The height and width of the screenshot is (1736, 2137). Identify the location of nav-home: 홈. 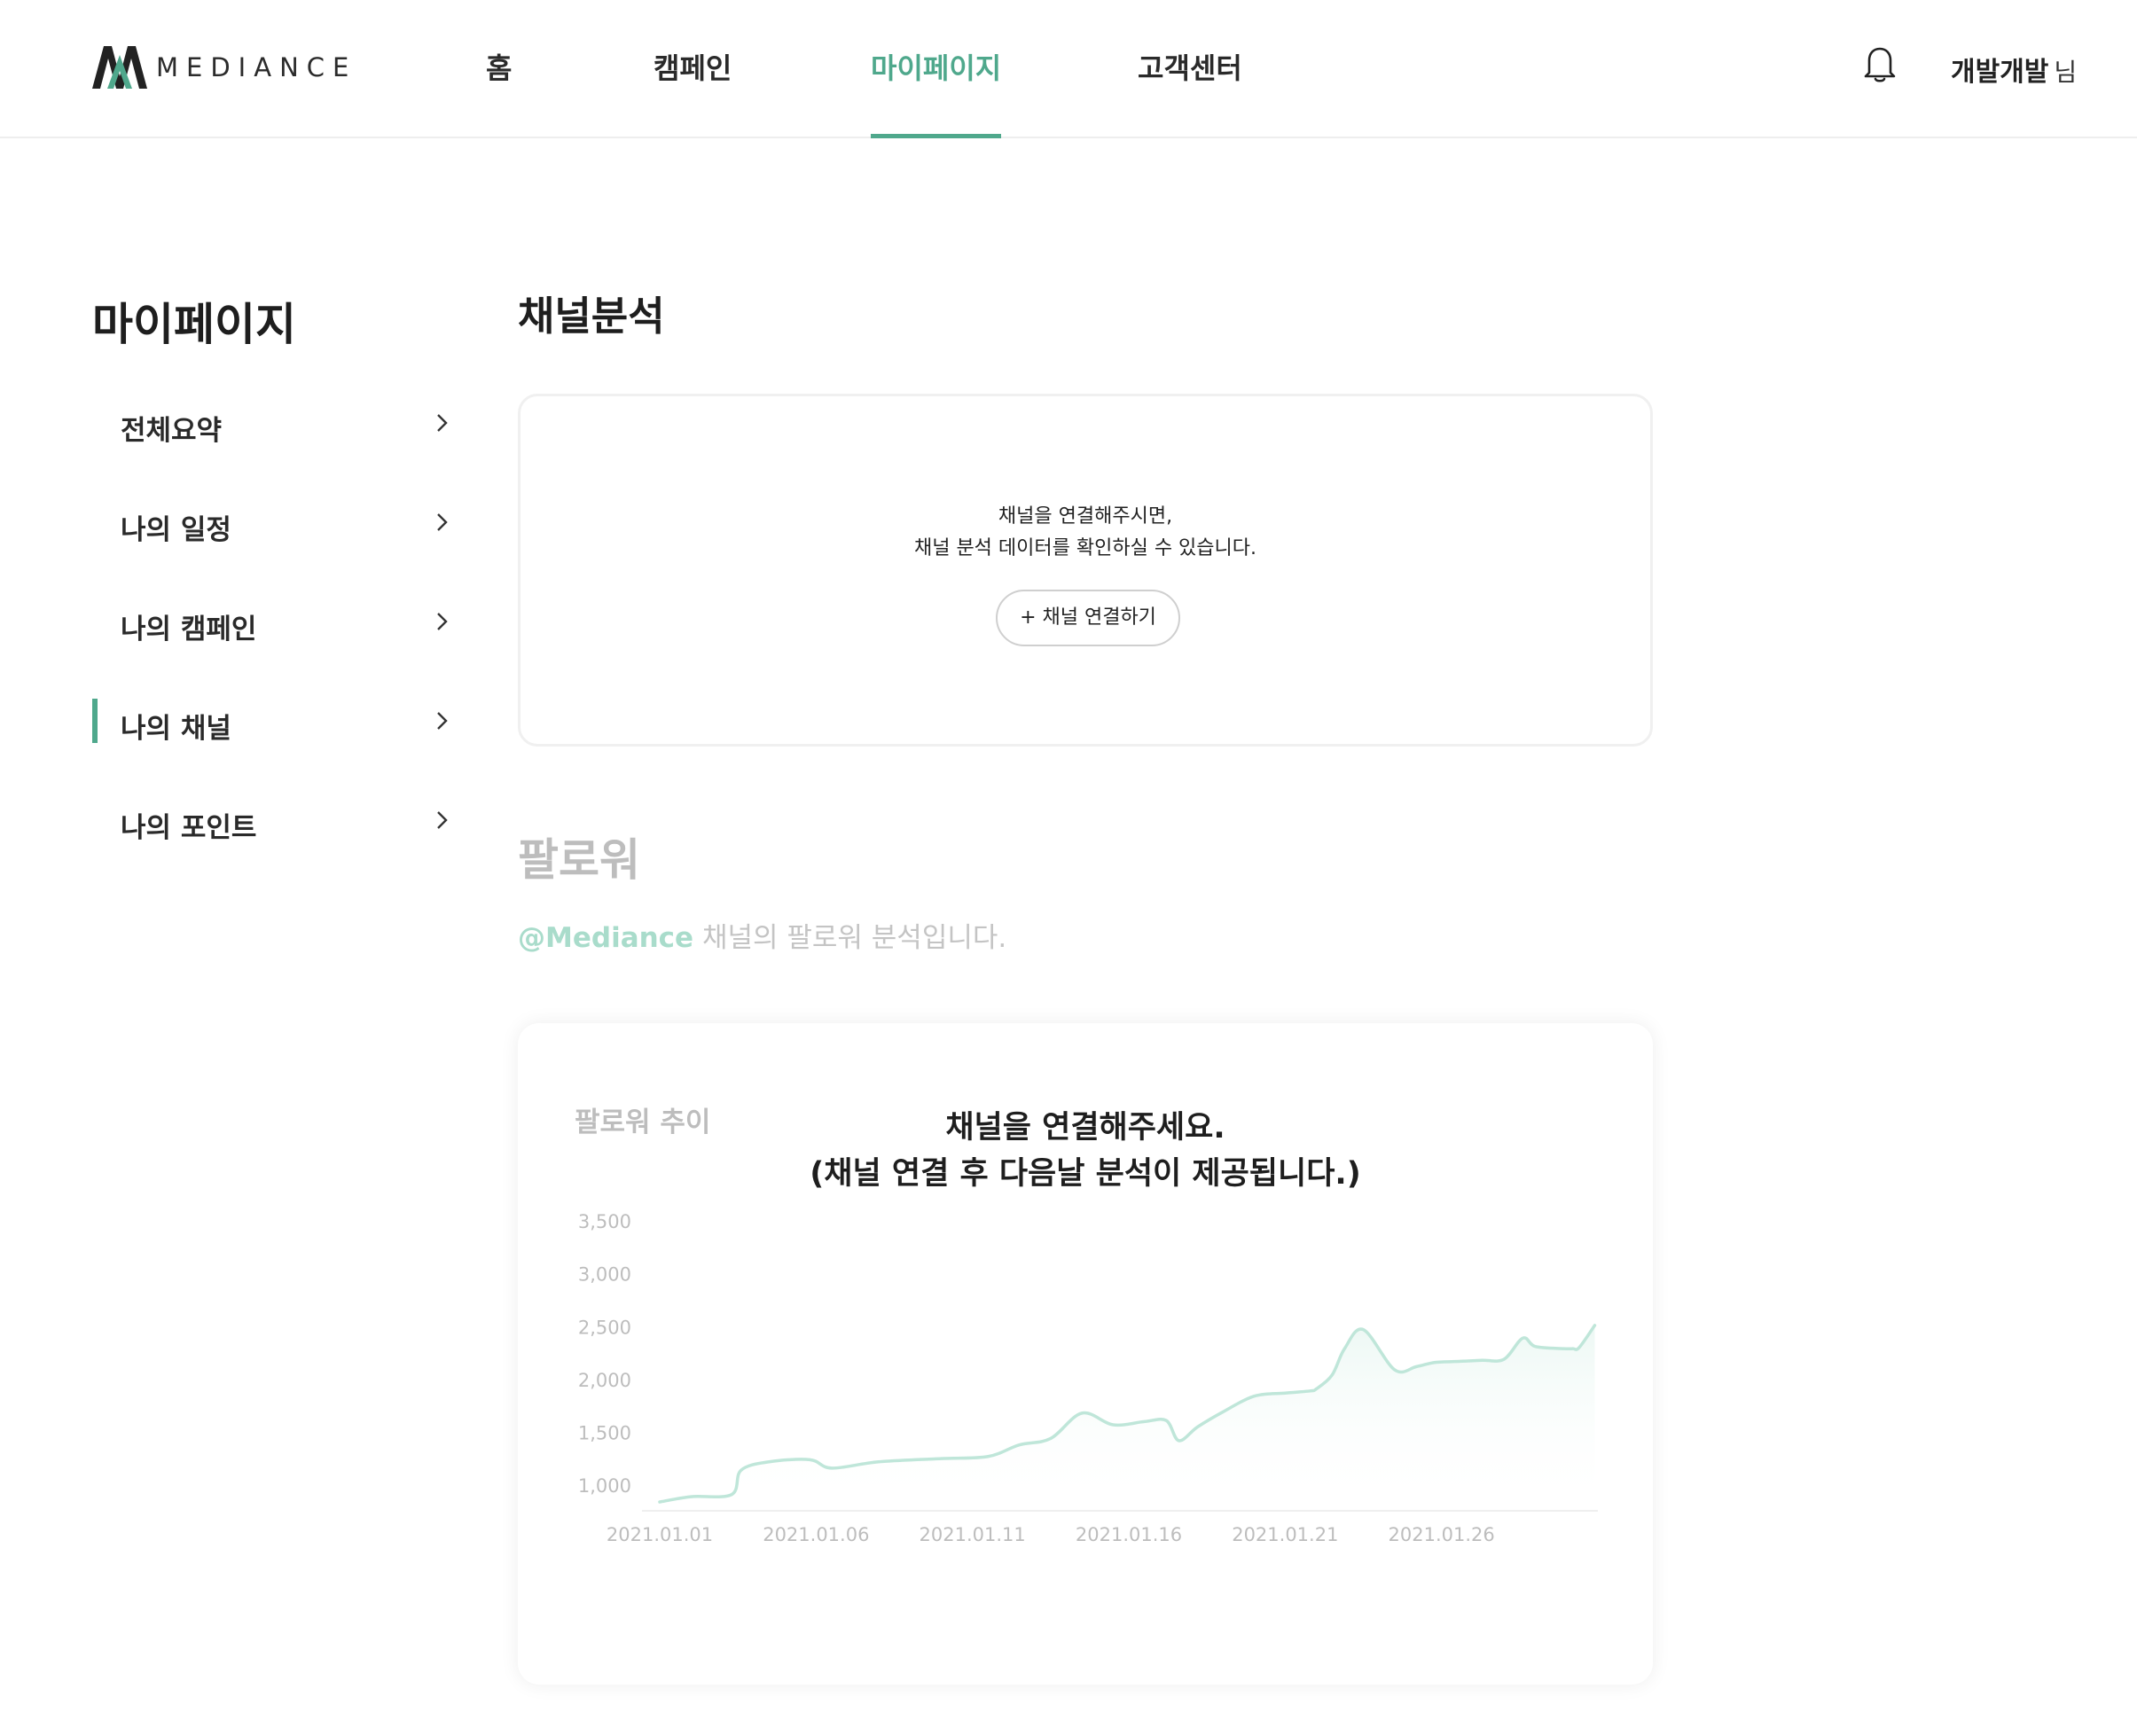
(499, 92).